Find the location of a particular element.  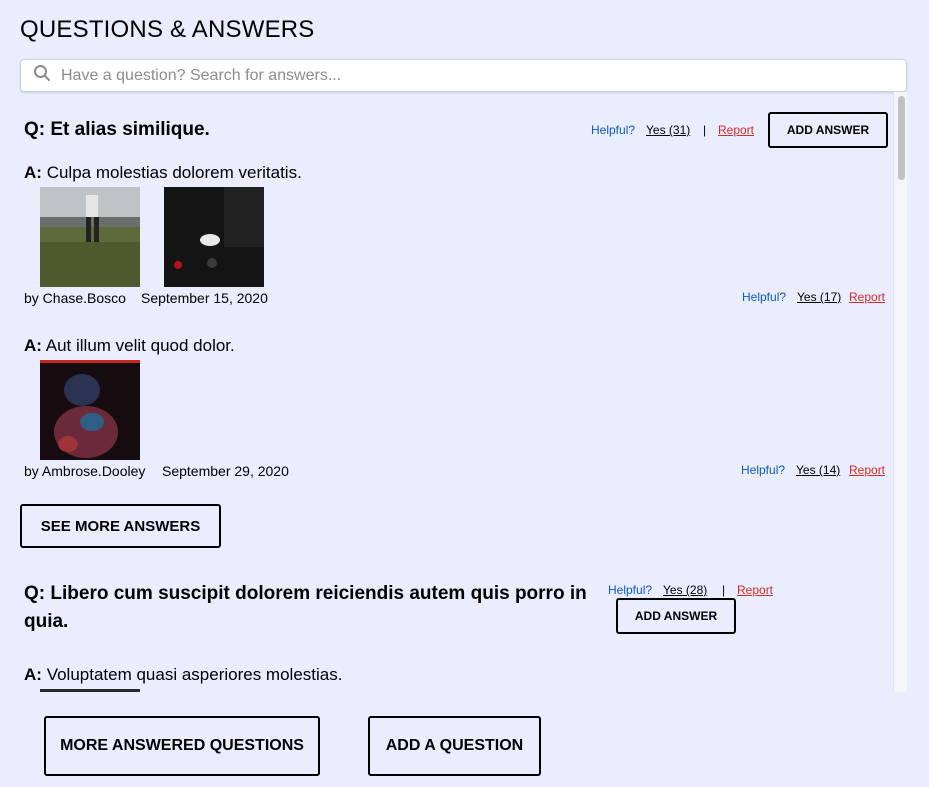

scrollbar-thumb is located at coordinates (901, 138).